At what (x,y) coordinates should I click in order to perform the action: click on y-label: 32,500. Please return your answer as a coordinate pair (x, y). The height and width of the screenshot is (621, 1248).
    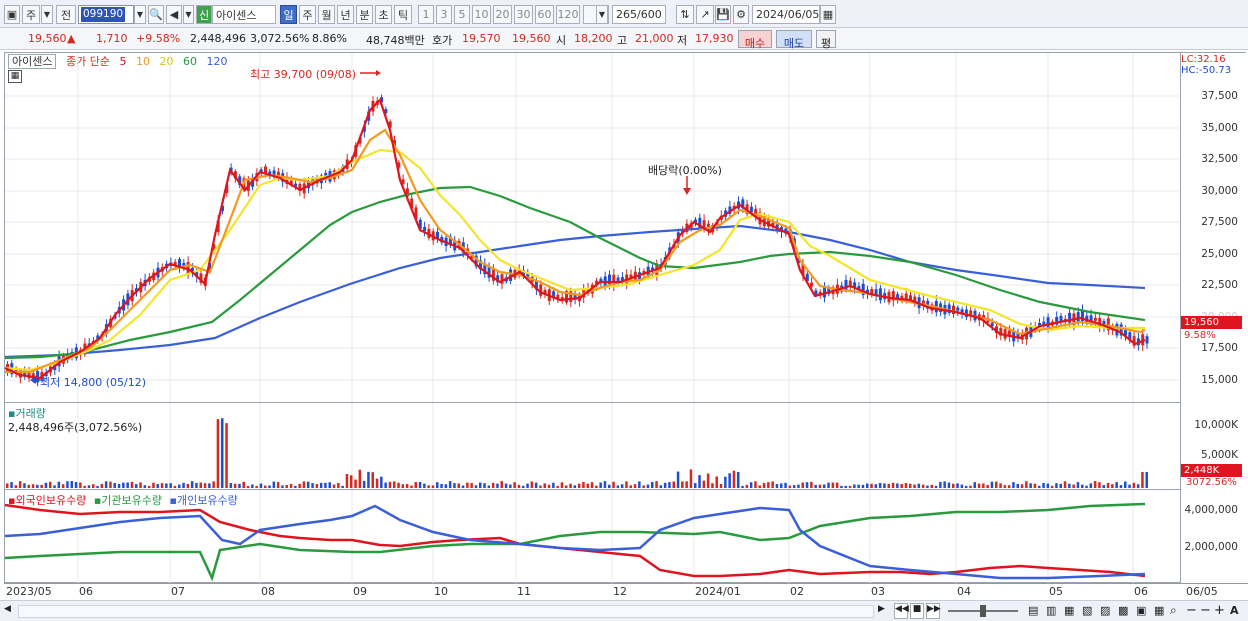
    Looking at the image, I should click on (1219, 159).